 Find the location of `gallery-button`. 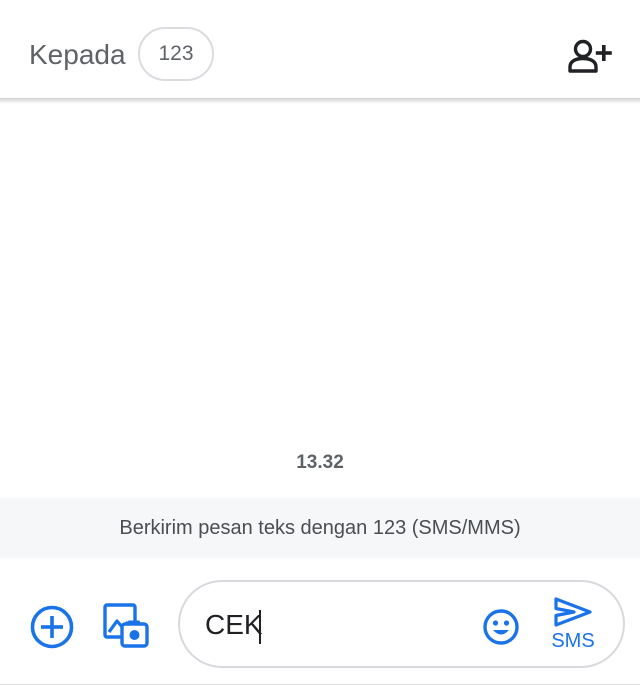

gallery-button is located at coordinates (126, 626).